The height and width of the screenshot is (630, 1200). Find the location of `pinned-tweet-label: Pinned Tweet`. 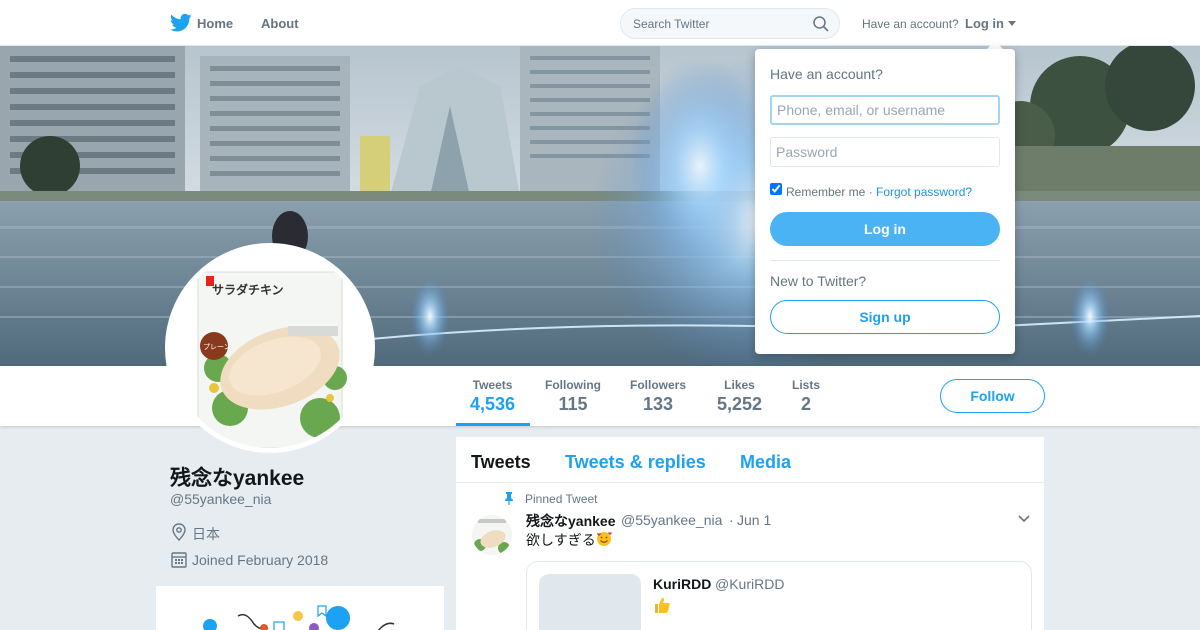

pinned-tweet-label: Pinned Tweet is located at coordinates (561, 499).